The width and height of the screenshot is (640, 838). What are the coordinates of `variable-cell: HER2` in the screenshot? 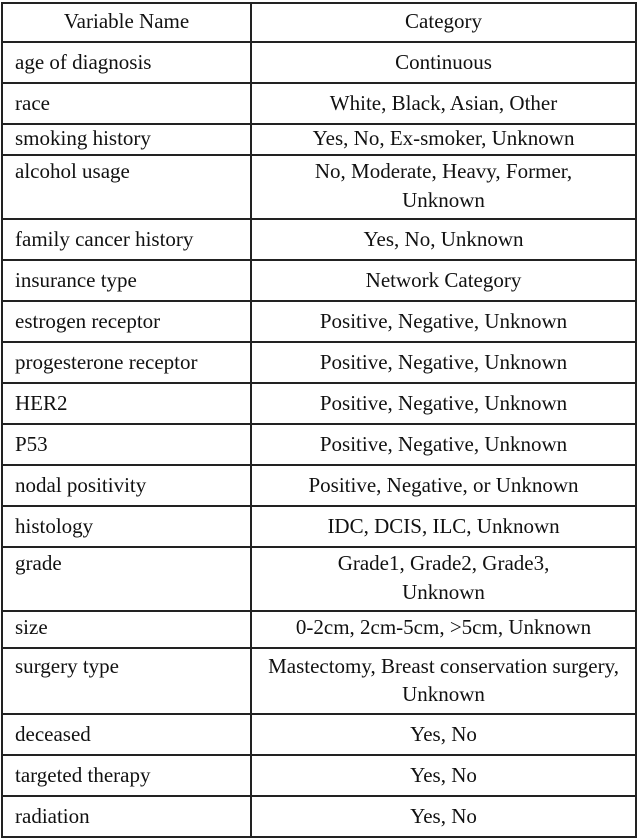 It's located at (126, 403).